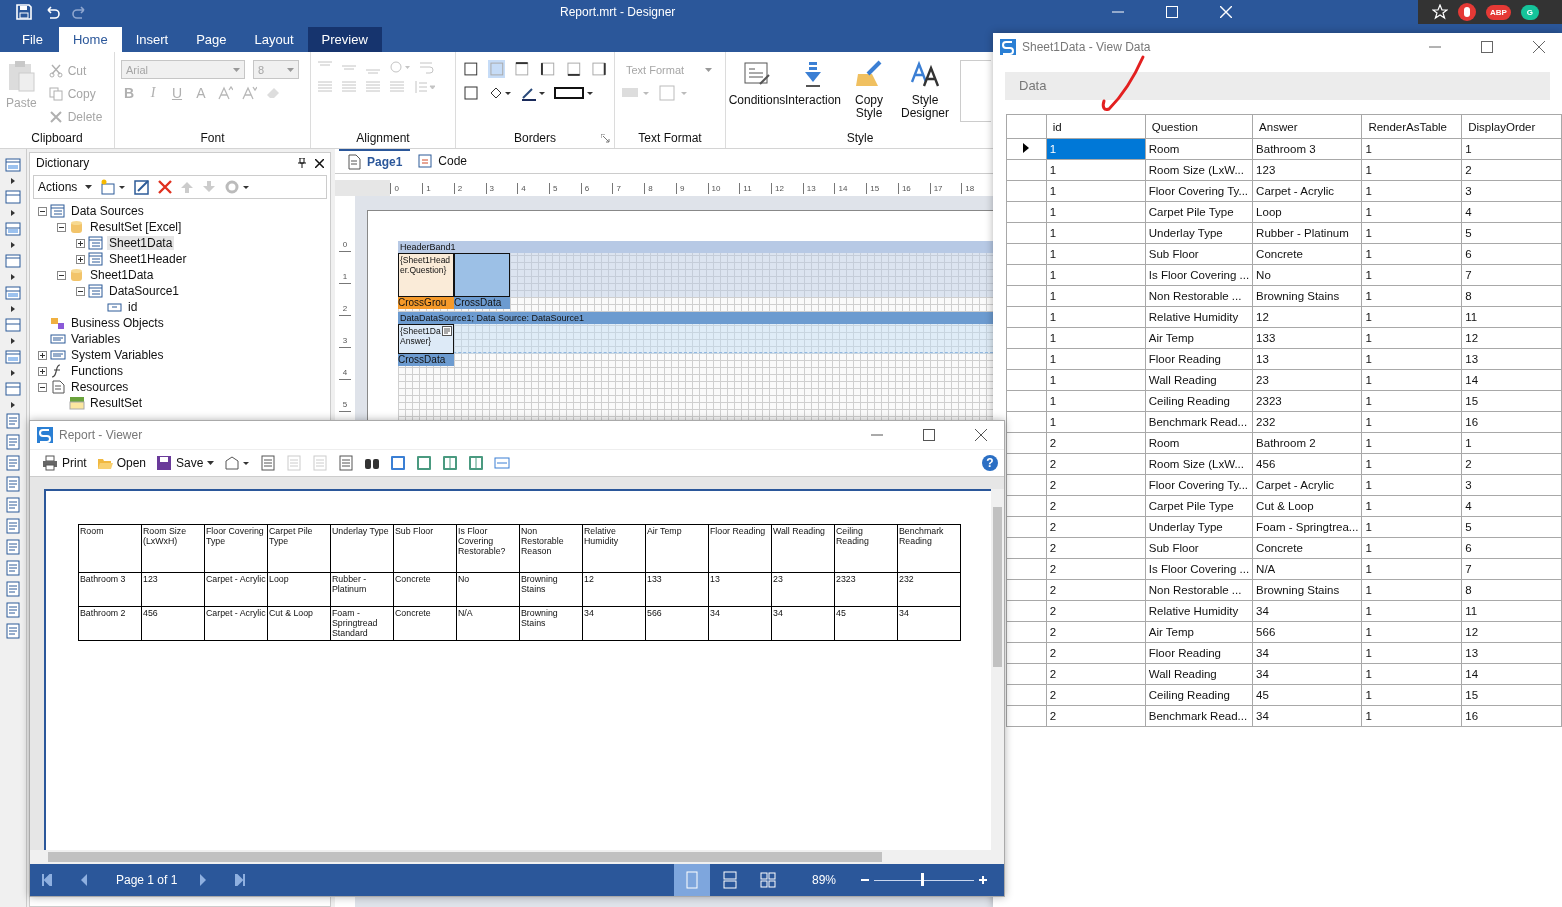 This screenshot has height=907, width=1562. Describe the element at coordinates (211, 39) in the screenshot. I see `ribbon-tab: Page` at that location.